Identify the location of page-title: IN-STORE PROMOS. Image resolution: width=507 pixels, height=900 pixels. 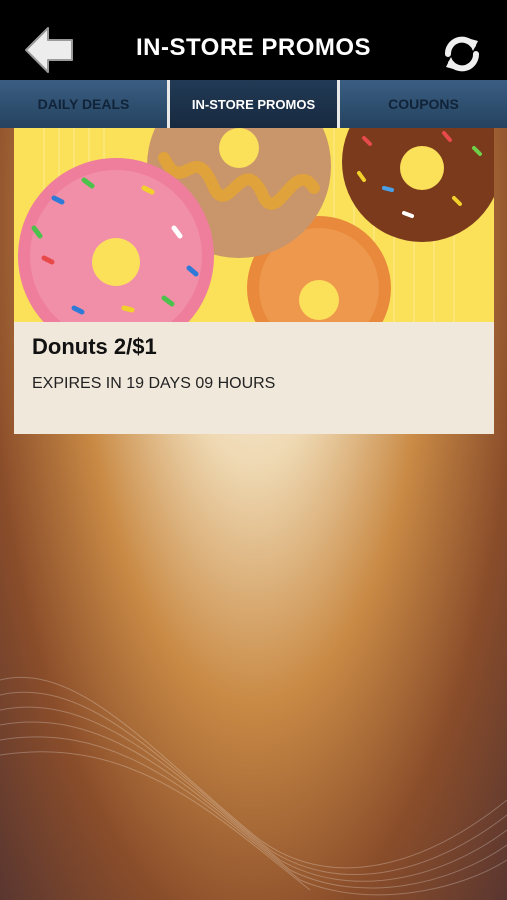
(253, 47).